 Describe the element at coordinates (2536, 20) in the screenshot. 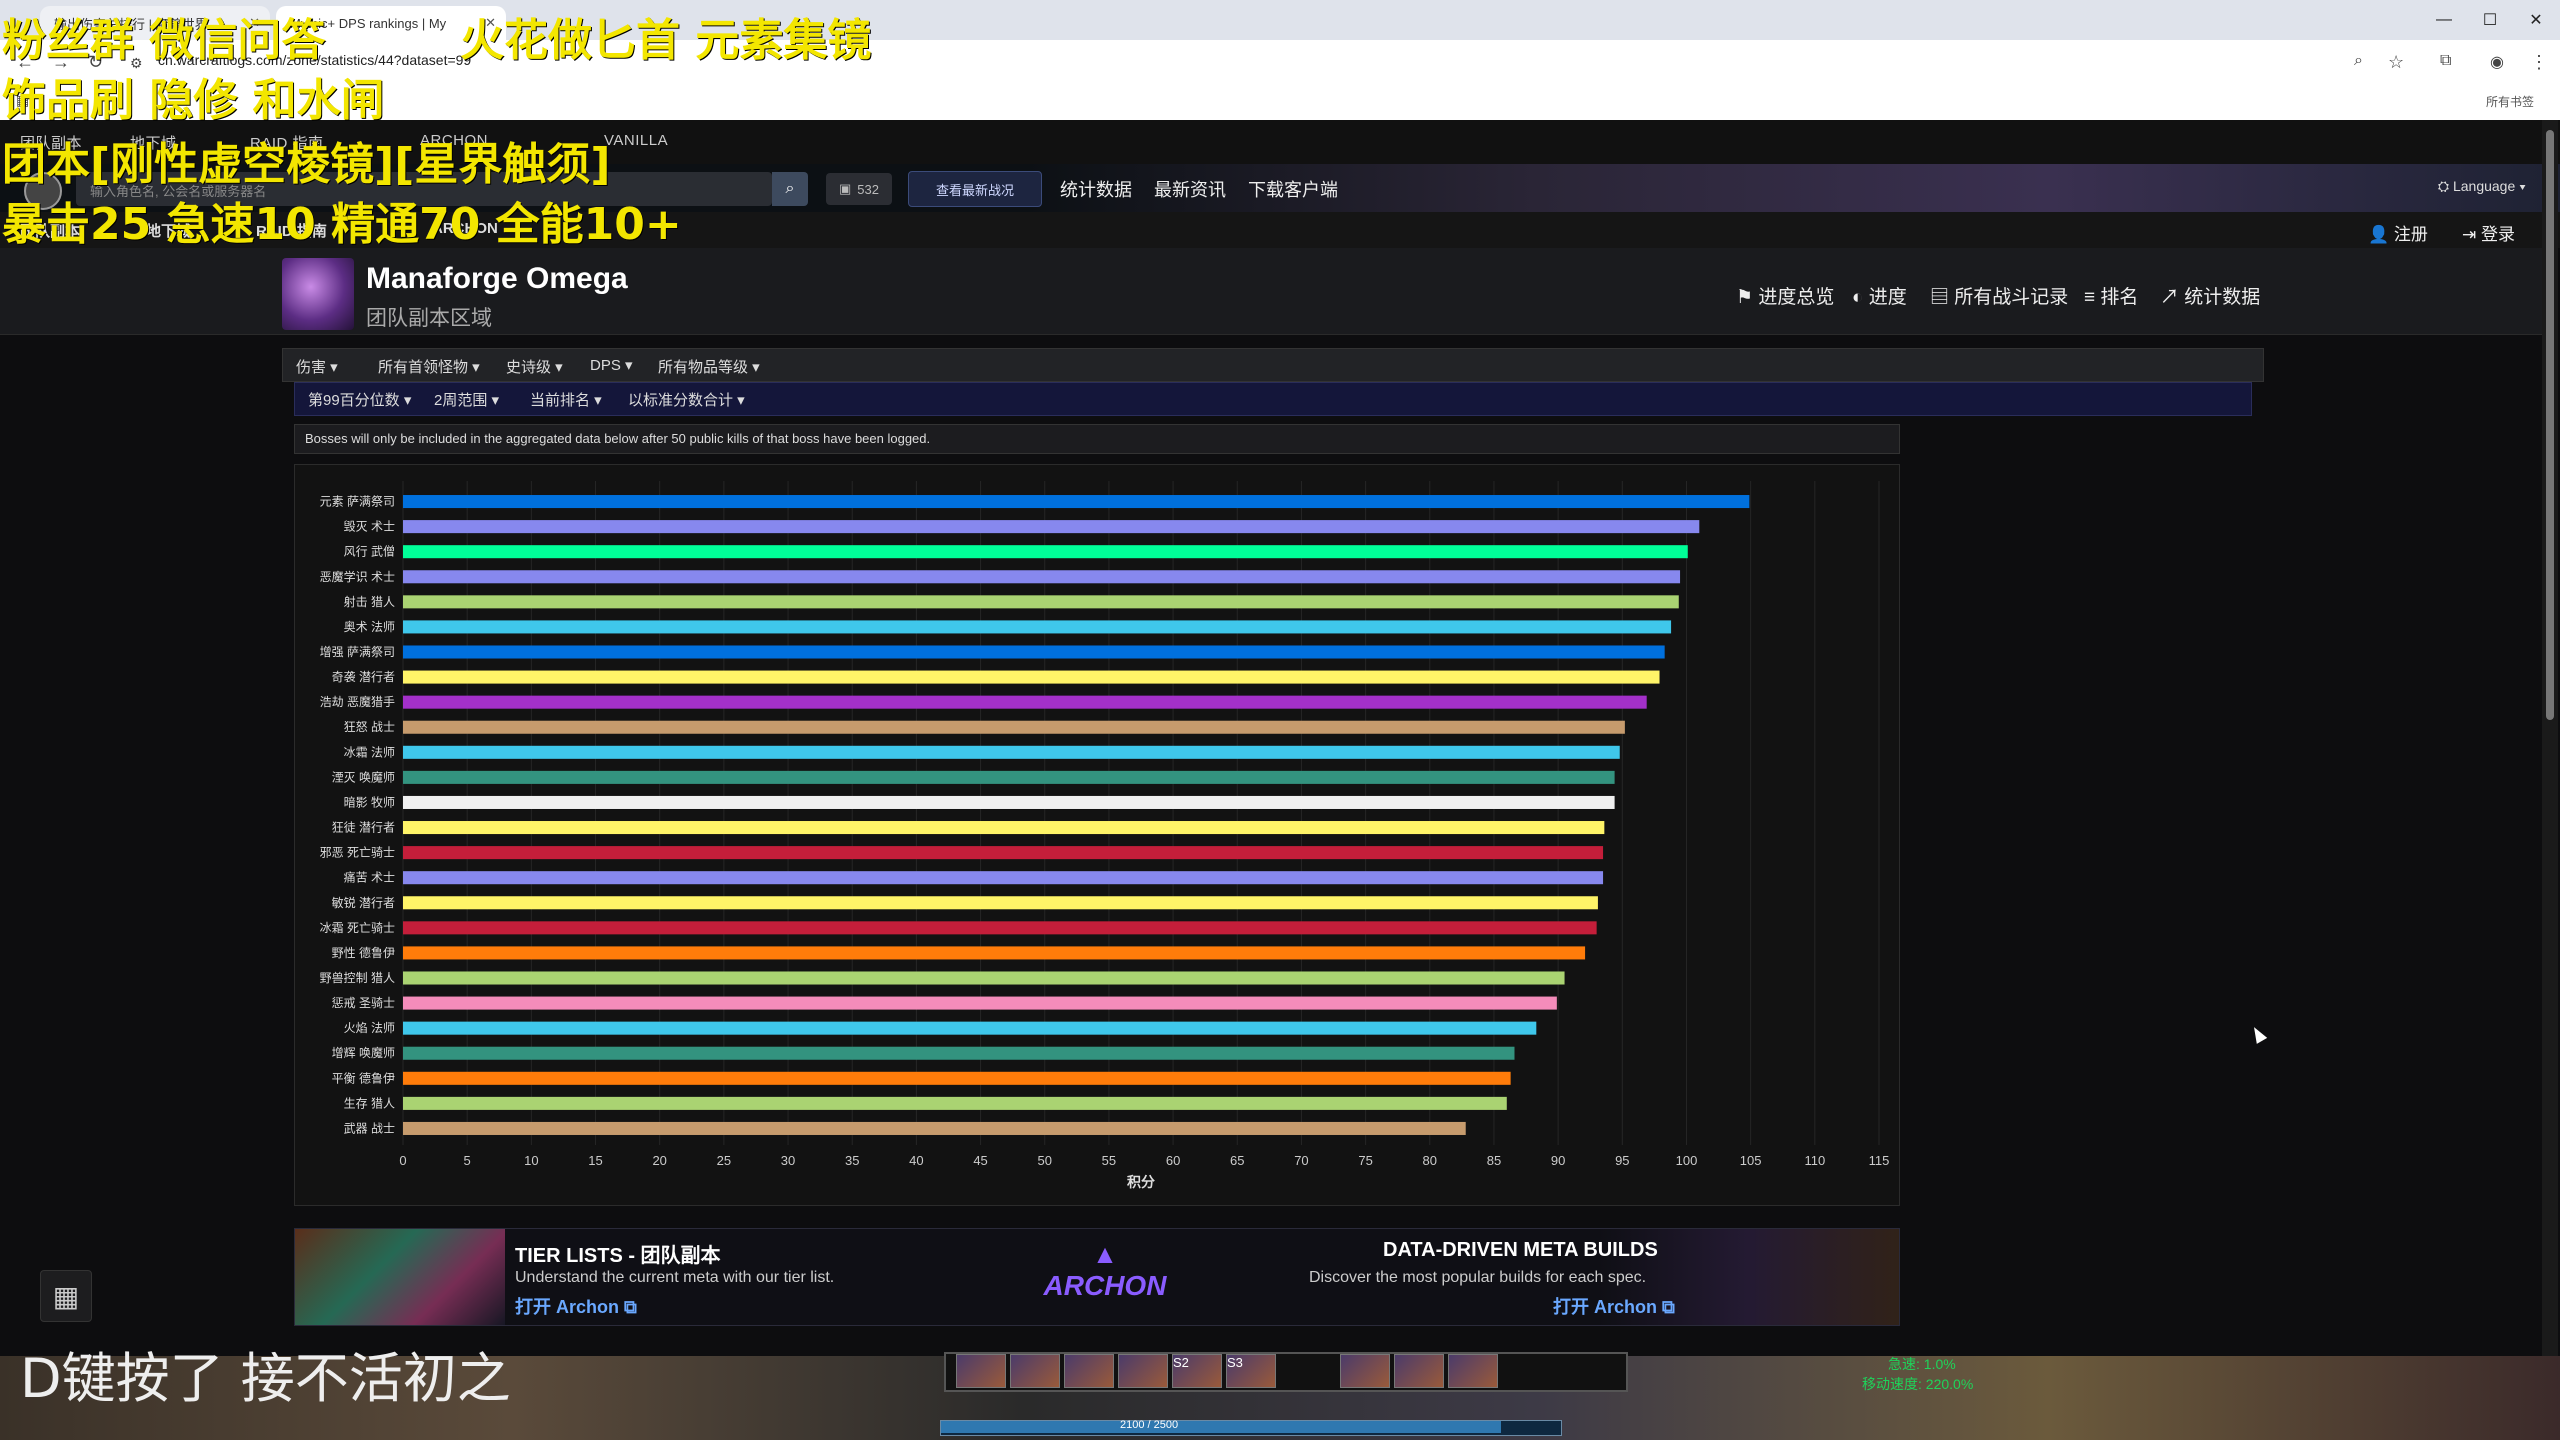

I see `close-window-icon: ✕` at that location.